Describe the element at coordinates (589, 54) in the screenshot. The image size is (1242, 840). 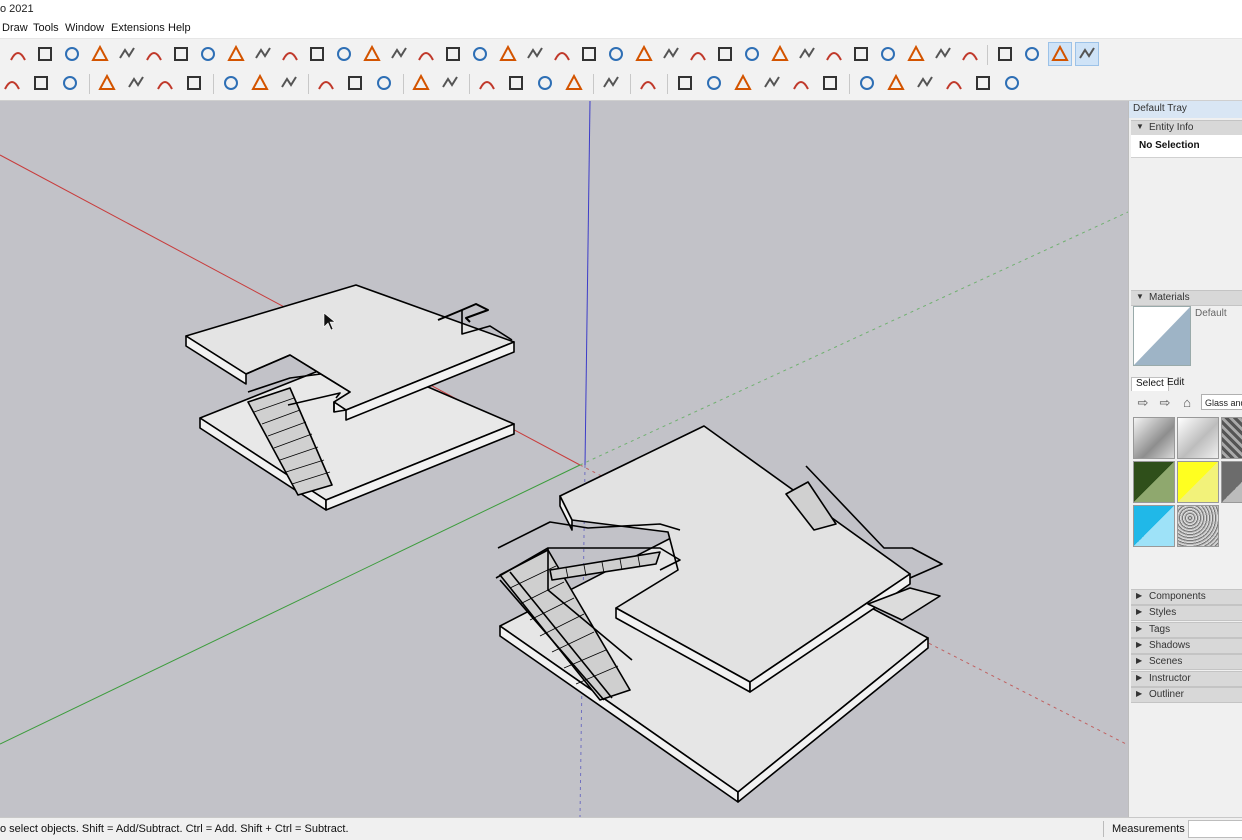
I see `fold-icon` at that location.